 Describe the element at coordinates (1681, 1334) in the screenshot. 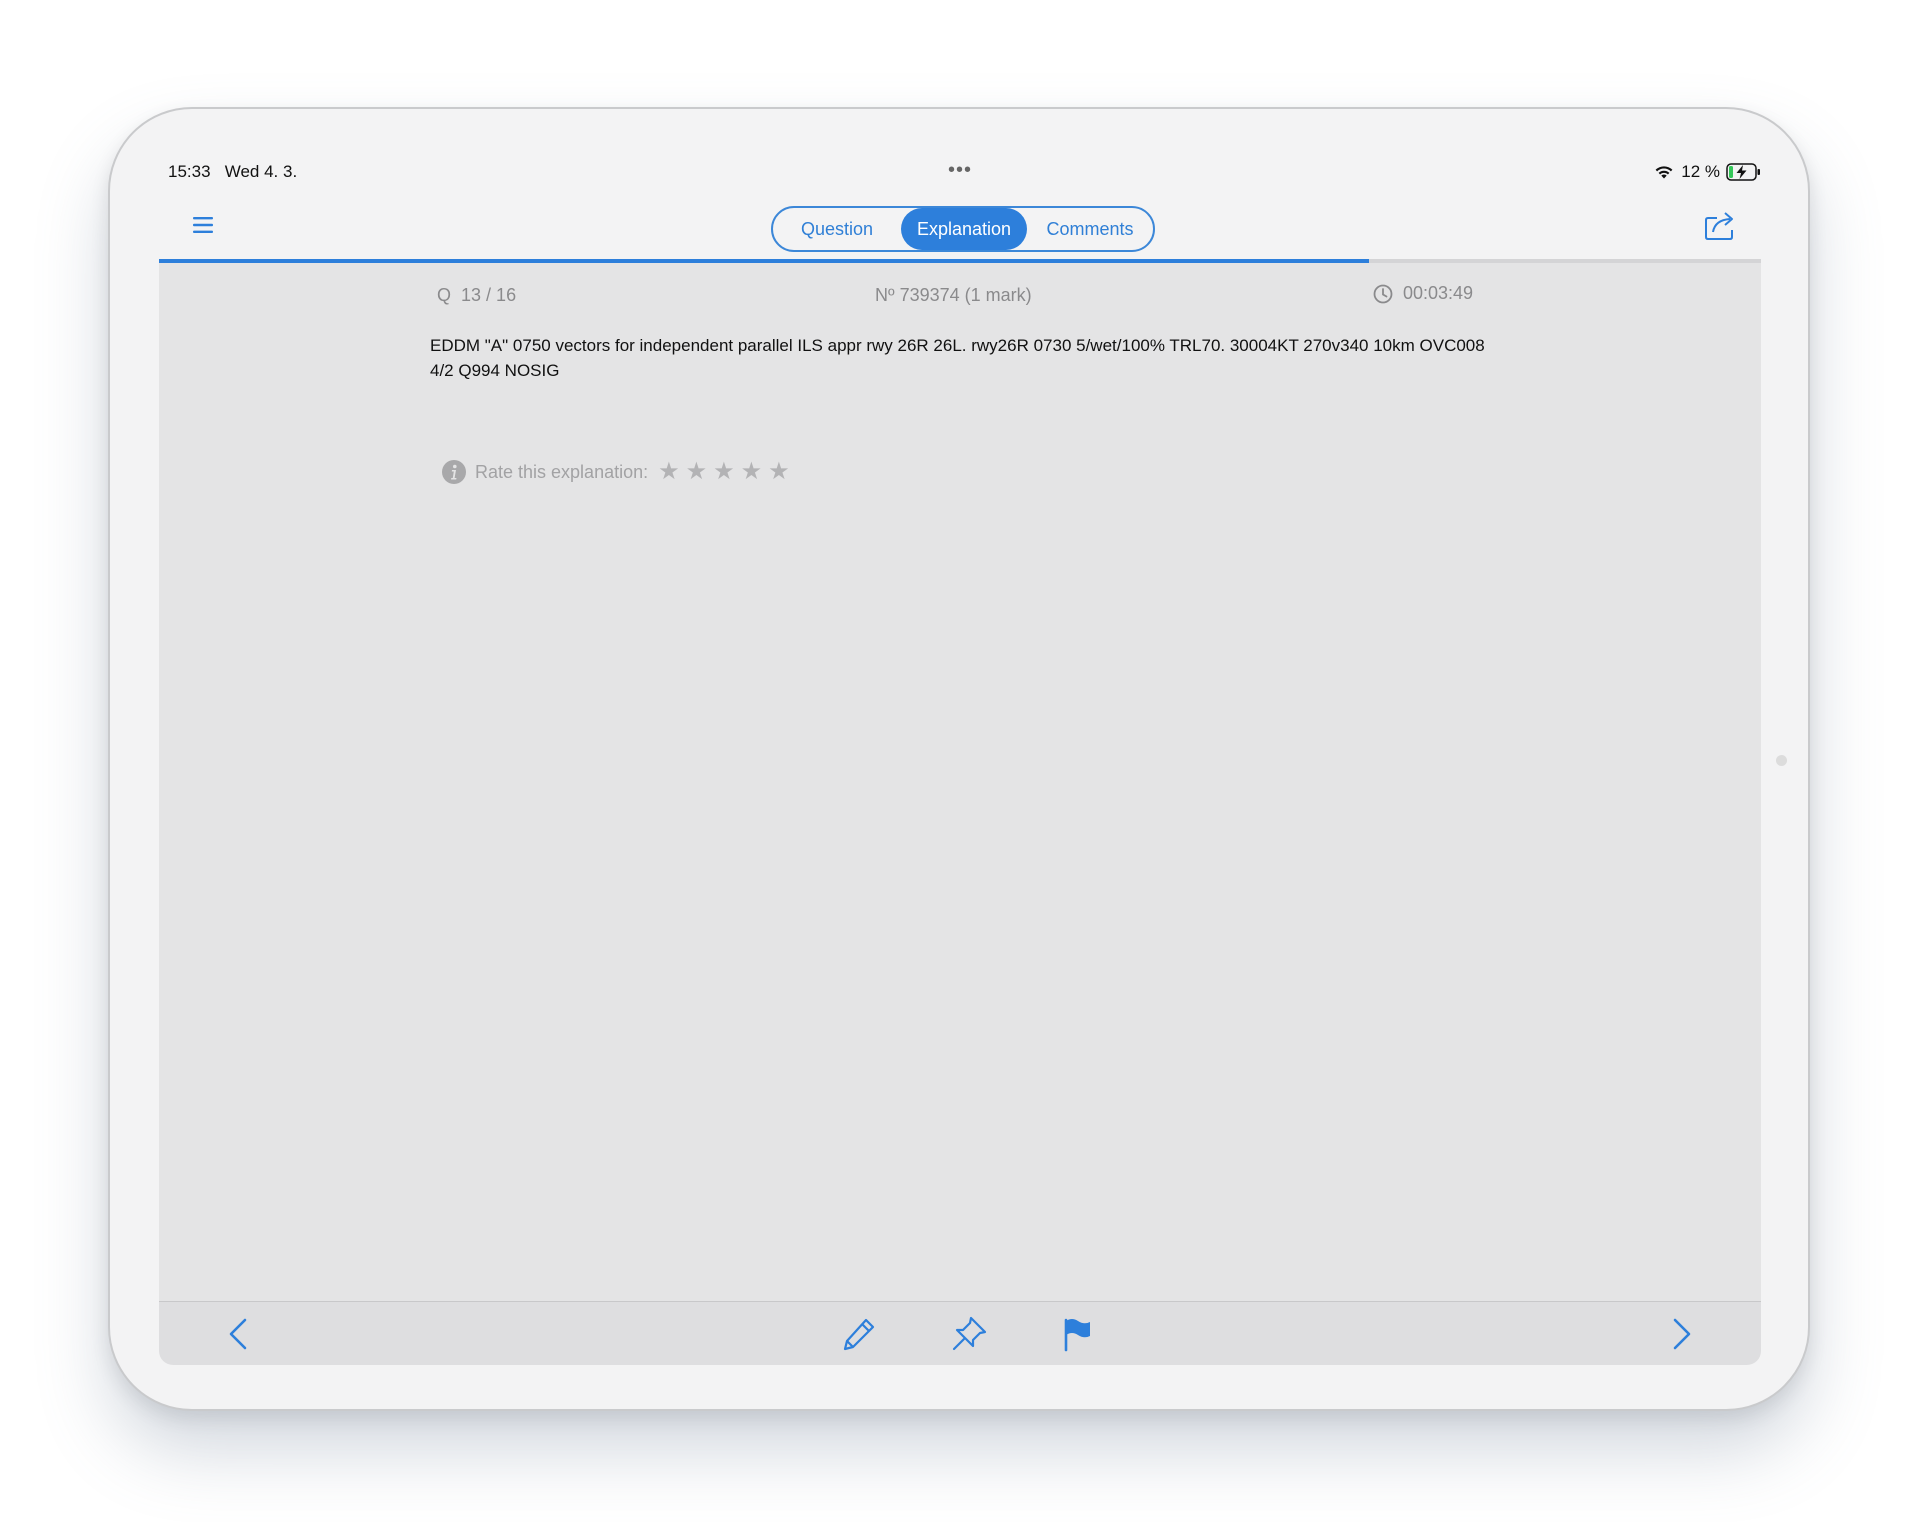

I see `next-arrow-icon` at that location.